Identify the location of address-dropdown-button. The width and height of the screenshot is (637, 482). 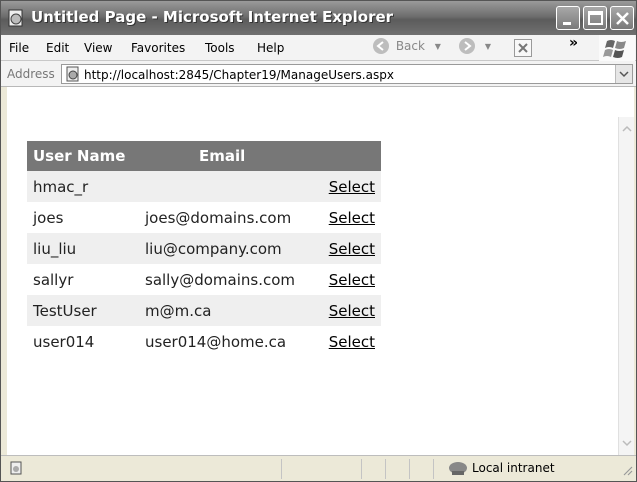
(623, 74).